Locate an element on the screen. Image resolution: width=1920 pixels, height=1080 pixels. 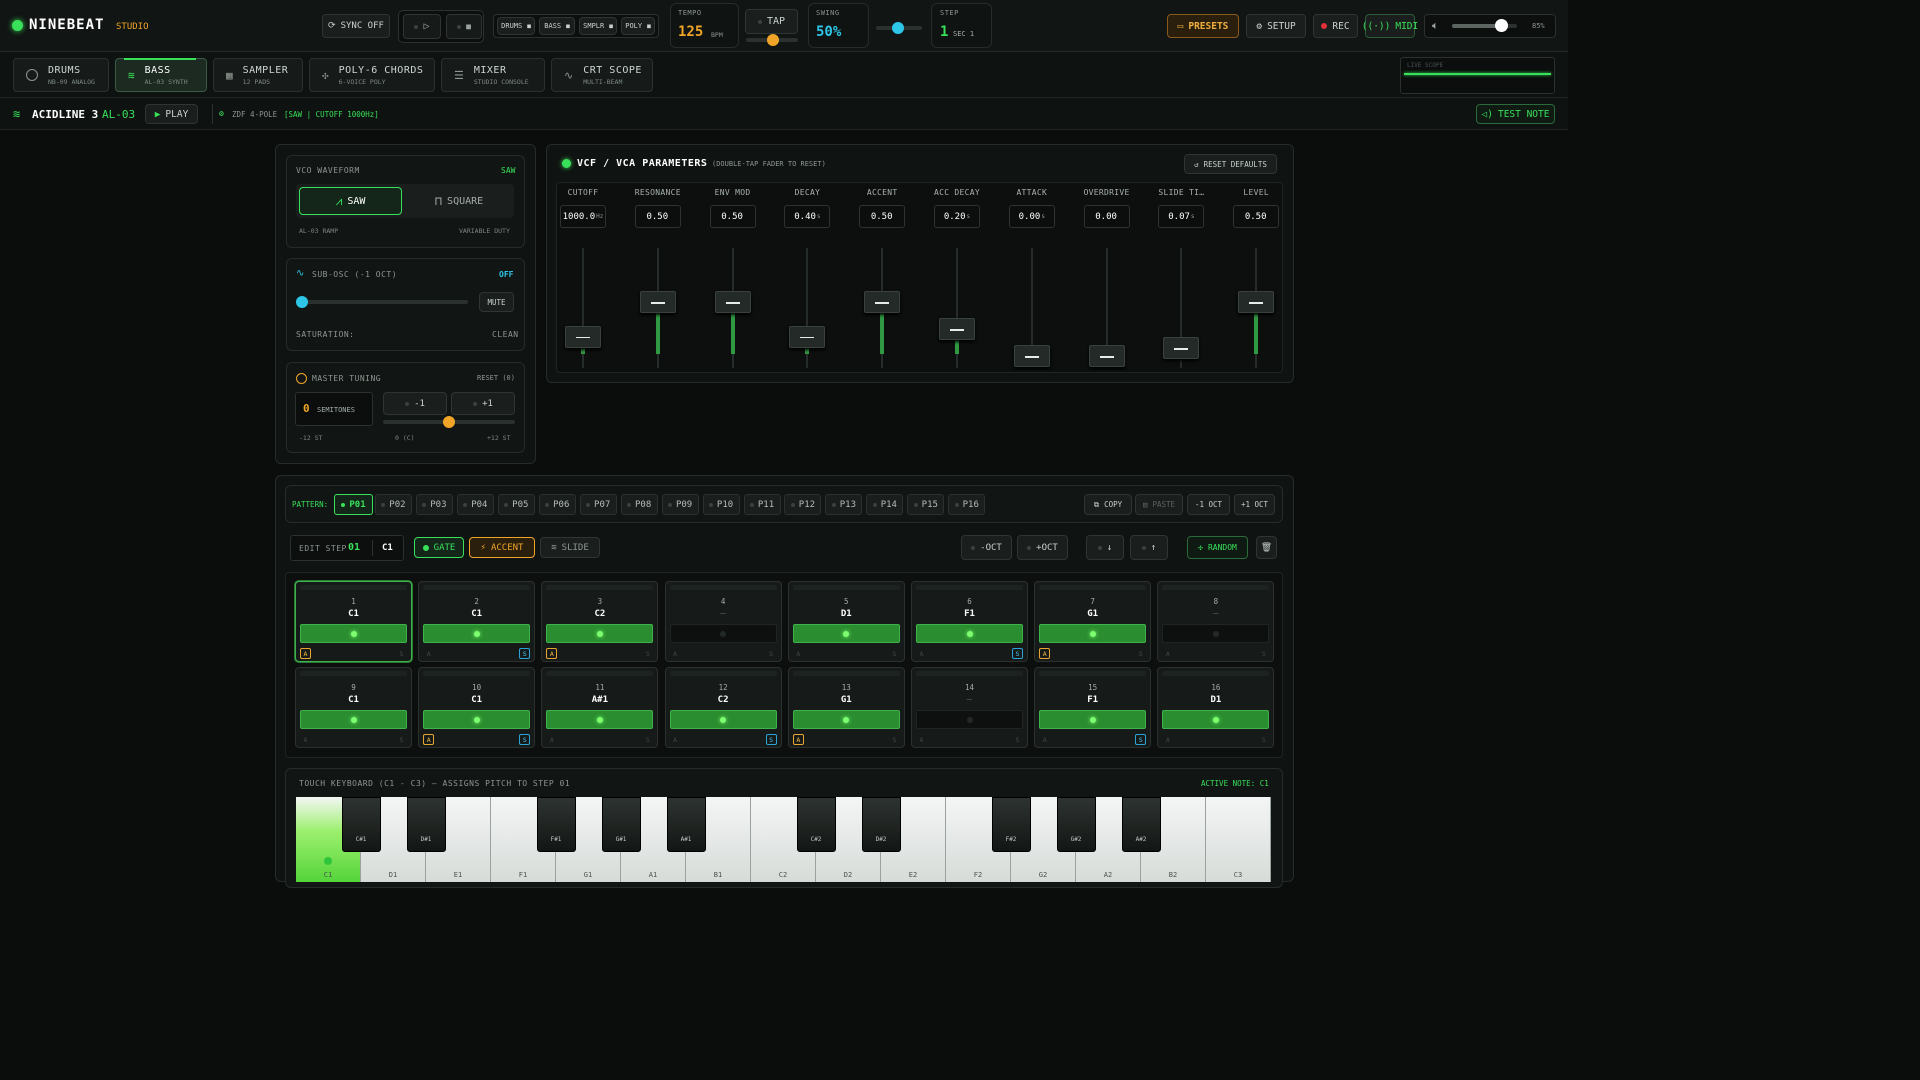
tap-meter-knob is located at coordinates (773, 40).